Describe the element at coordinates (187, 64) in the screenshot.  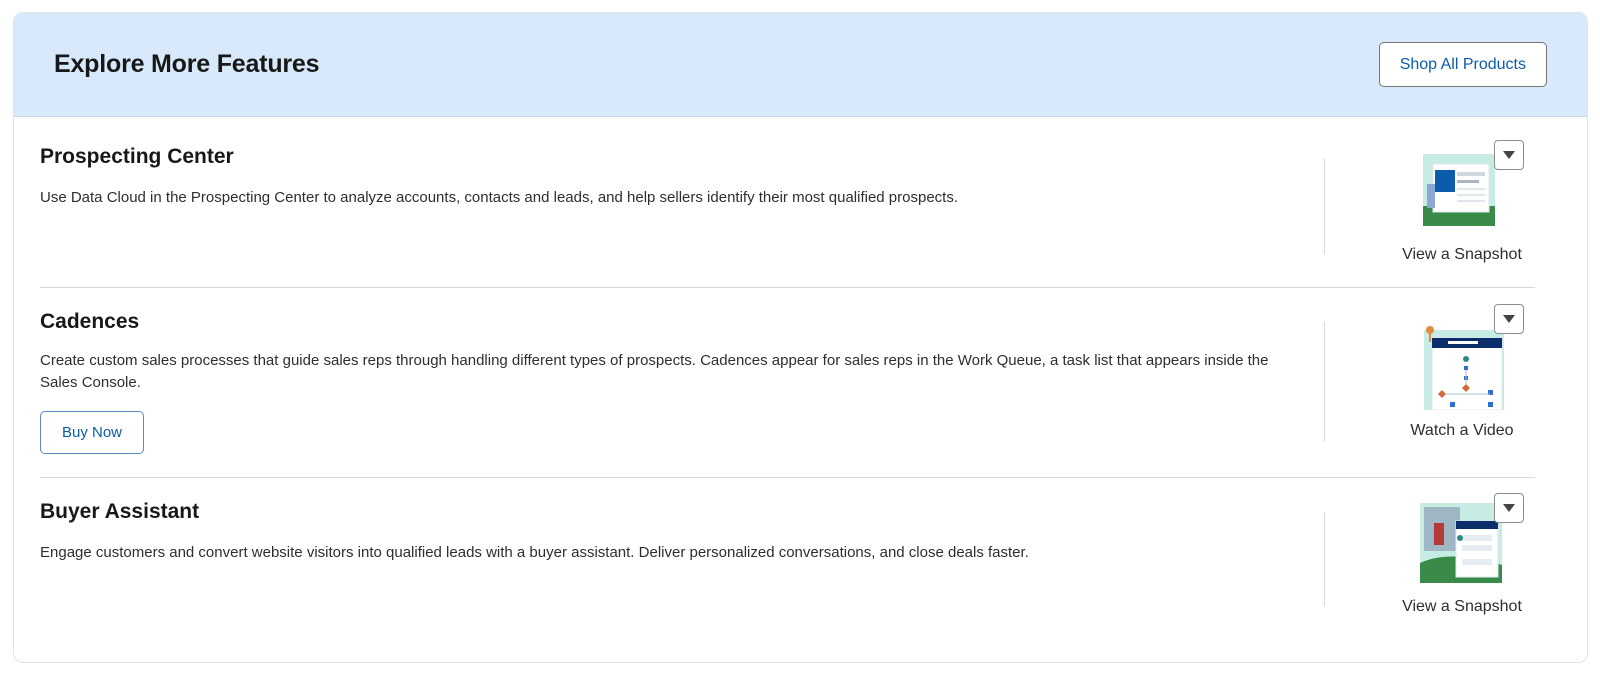
I see `page-title: Explore More Features` at that location.